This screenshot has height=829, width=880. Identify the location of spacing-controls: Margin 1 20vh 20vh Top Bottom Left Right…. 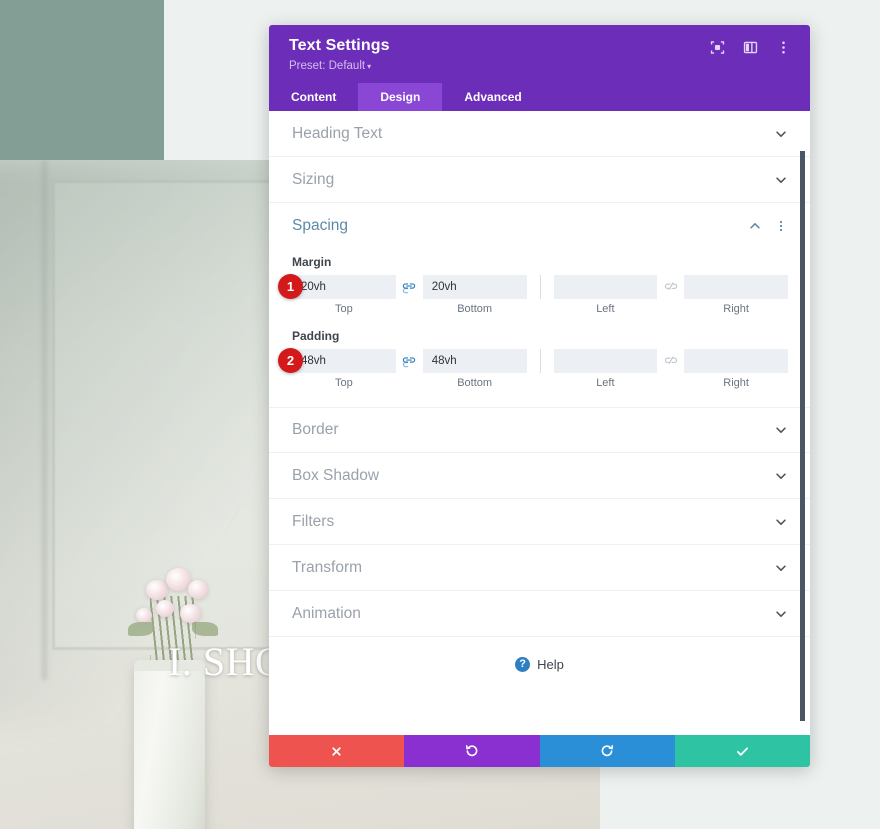
(539, 331).